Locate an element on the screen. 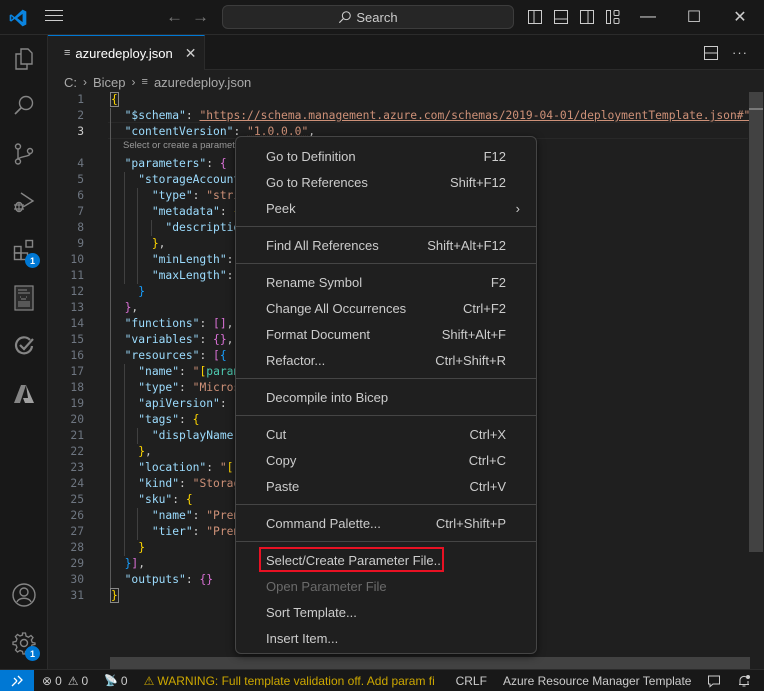 This screenshot has height=691, width=764. tab-azuredeploy-json: ≡ azuredeploy.json ✕ is located at coordinates (126, 52).